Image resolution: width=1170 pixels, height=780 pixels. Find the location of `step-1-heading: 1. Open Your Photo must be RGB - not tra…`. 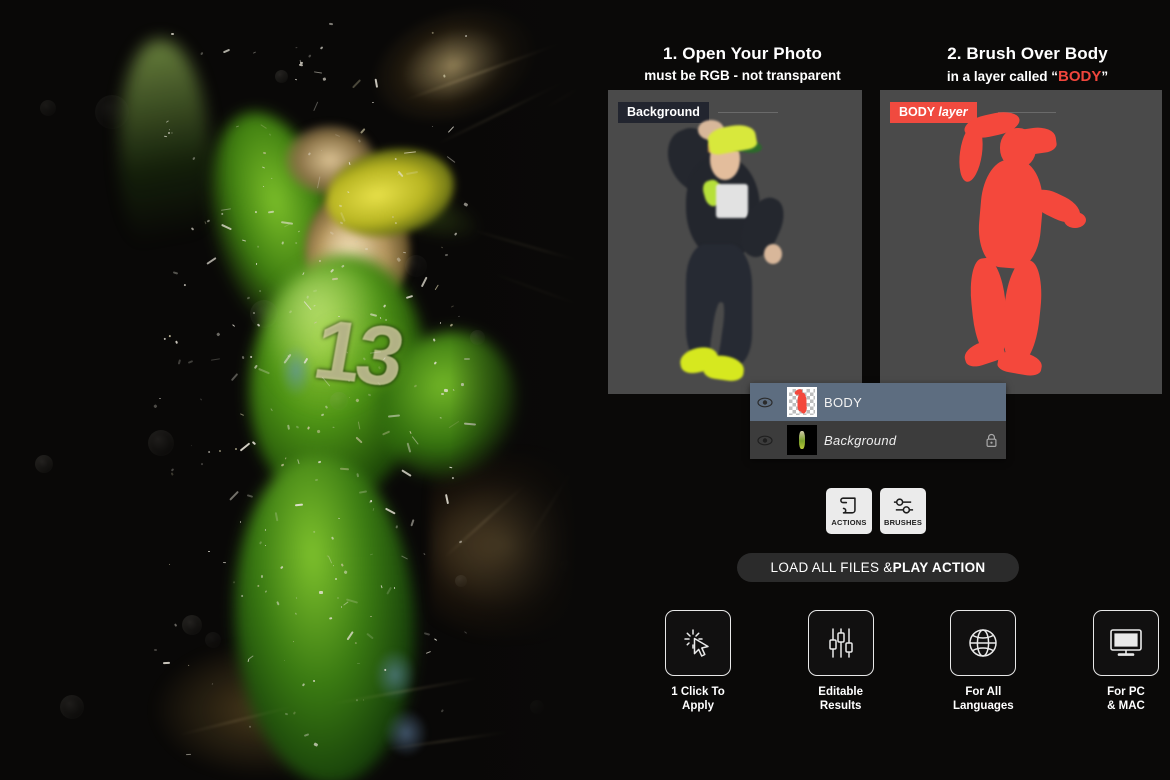

step-1-heading: 1. Open Your Photo must be RGB - not tra… is located at coordinates (742, 64).